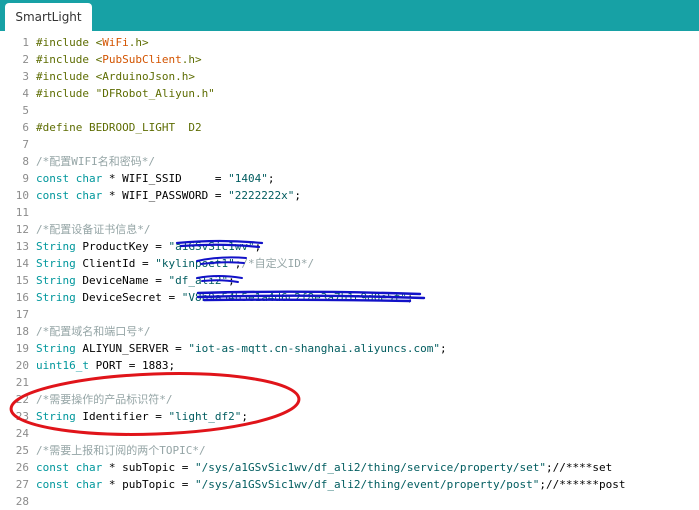 Image resolution: width=699 pixels, height=510 pixels. What do you see at coordinates (22, 399) in the screenshot?
I see `line-number: 22` at bounding box center [22, 399].